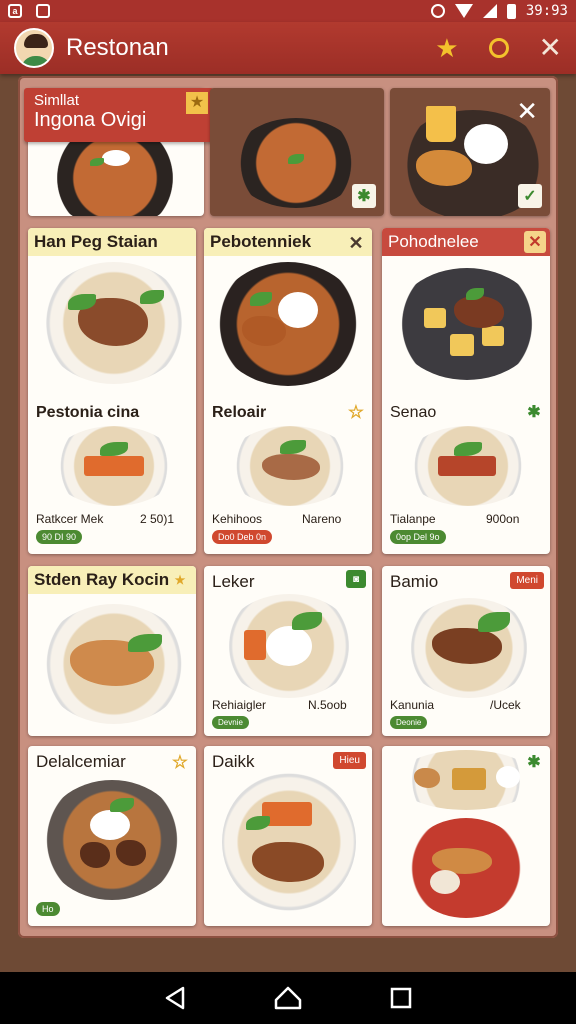 The width and height of the screenshot is (576, 1024). Describe the element at coordinates (505, 705) in the screenshot. I see `price-value: /Ucek` at that location.